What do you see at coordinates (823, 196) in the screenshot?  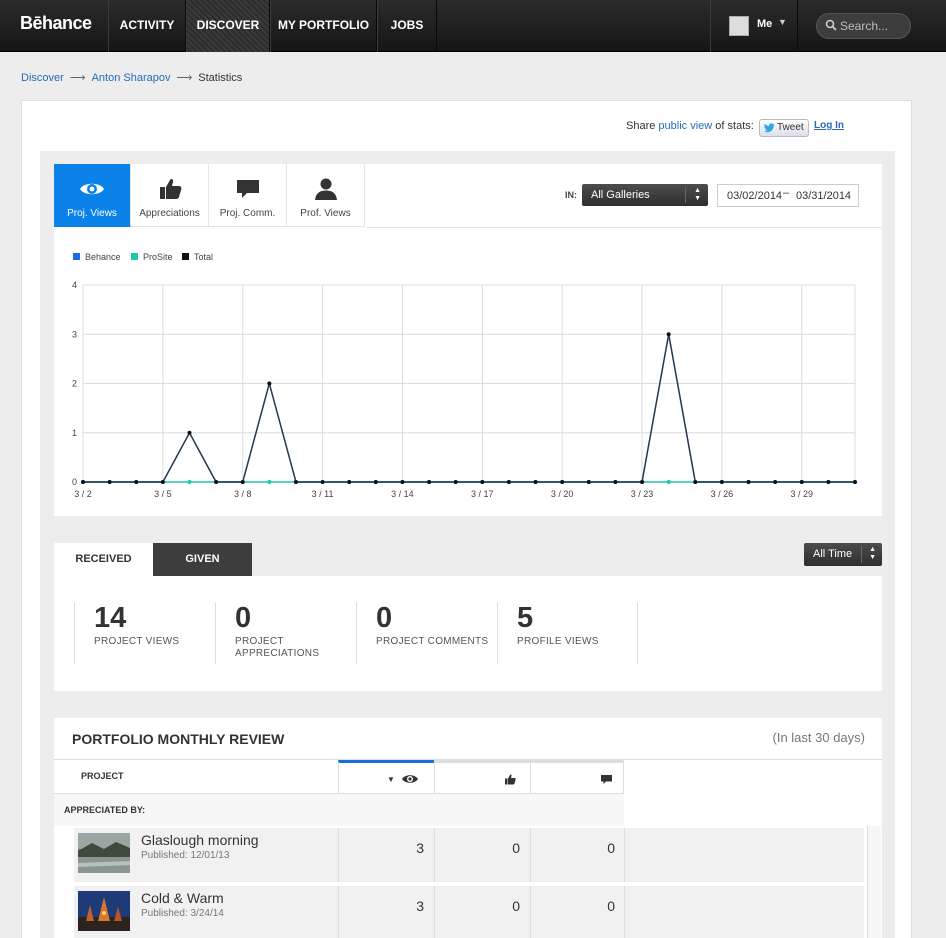 I see `date-to: 03/31/2014` at bounding box center [823, 196].